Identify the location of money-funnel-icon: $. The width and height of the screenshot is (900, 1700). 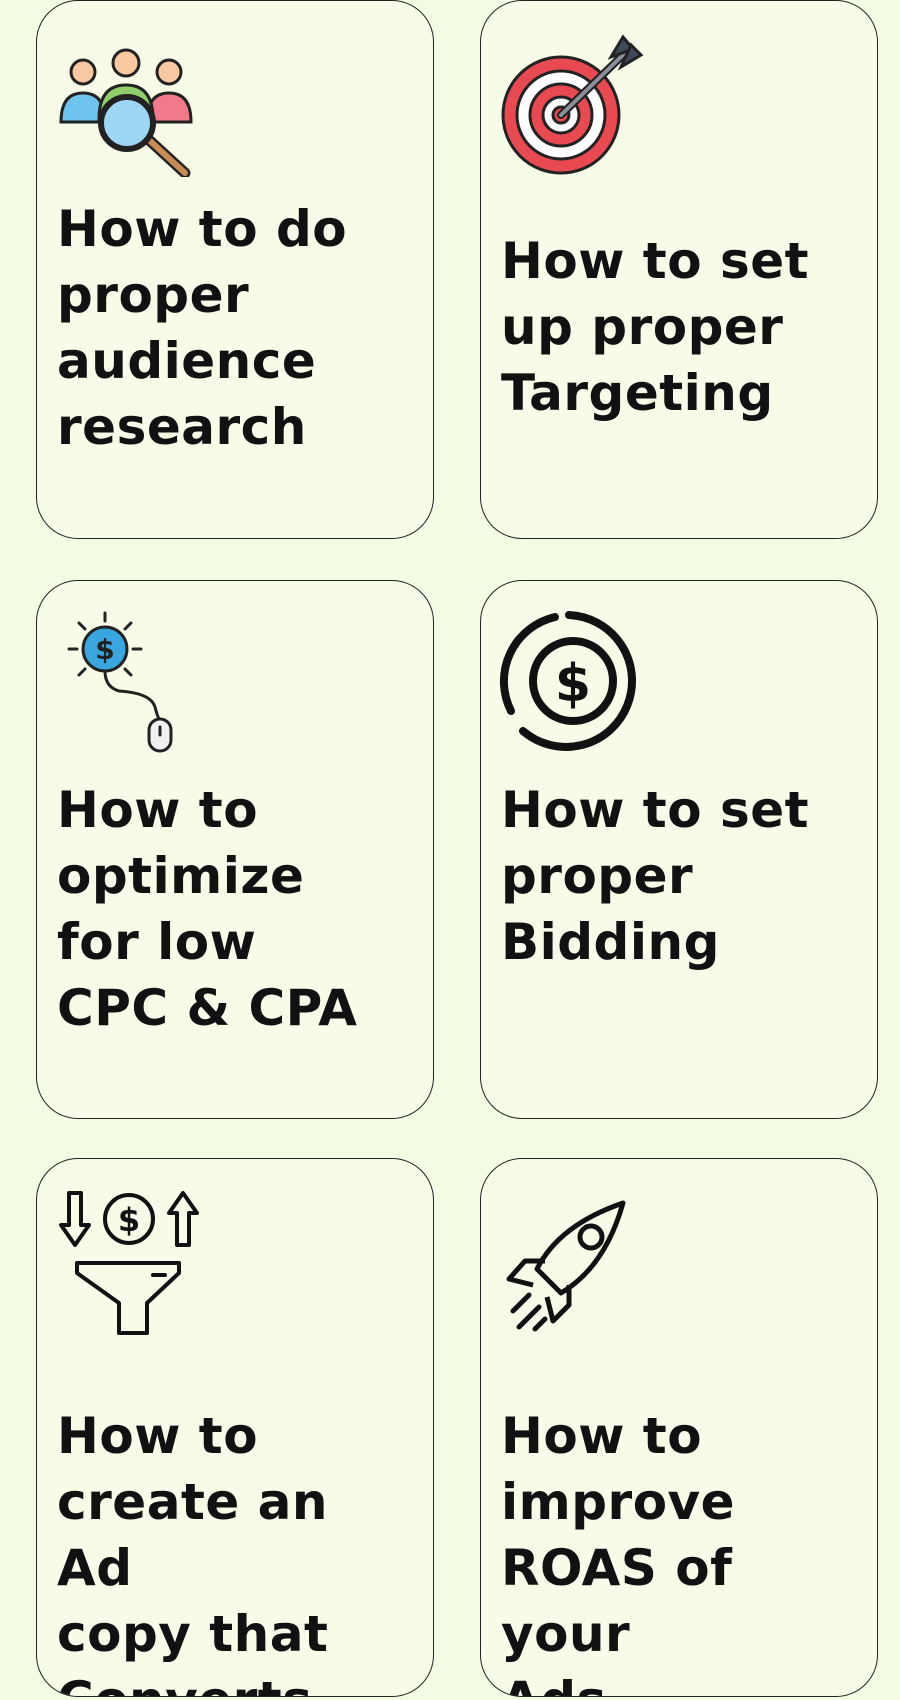
(130, 1260).